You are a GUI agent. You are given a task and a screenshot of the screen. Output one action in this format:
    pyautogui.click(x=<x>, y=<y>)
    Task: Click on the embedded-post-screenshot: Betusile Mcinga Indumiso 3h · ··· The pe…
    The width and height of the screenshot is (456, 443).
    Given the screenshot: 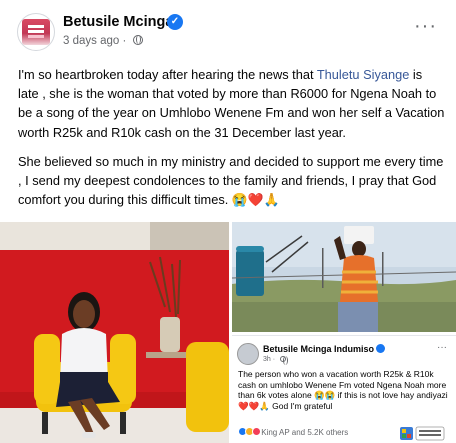 What is the action you would take?
    pyautogui.click(x=344, y=389)
    